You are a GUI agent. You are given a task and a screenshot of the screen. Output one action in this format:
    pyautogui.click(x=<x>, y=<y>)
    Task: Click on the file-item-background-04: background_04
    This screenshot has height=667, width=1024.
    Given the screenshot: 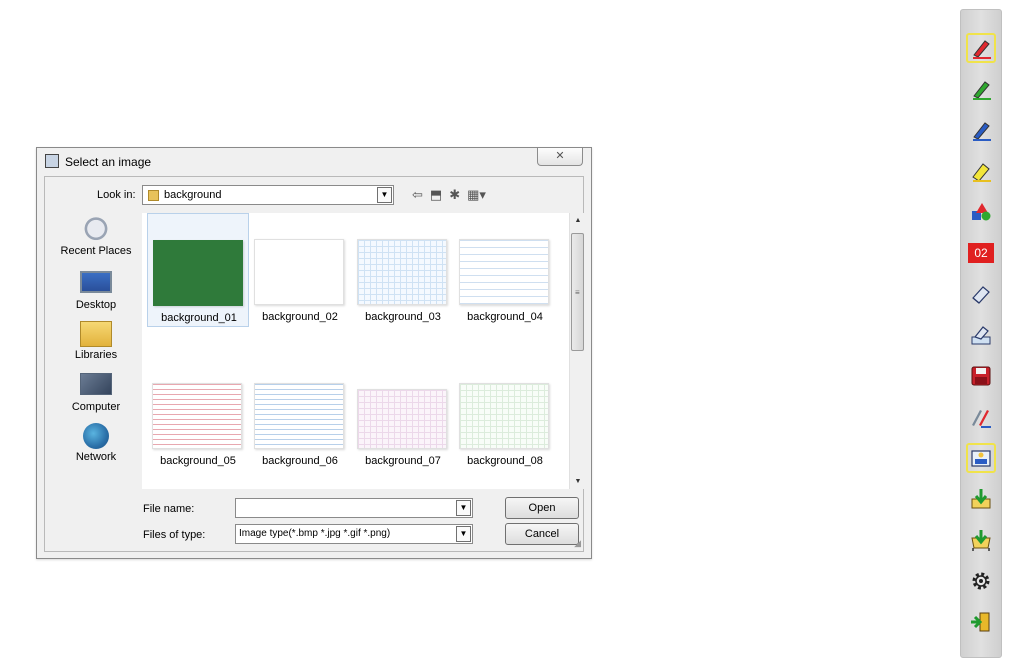 What is the action you would take?
    pyautogui.click(x=505, y=270)
    